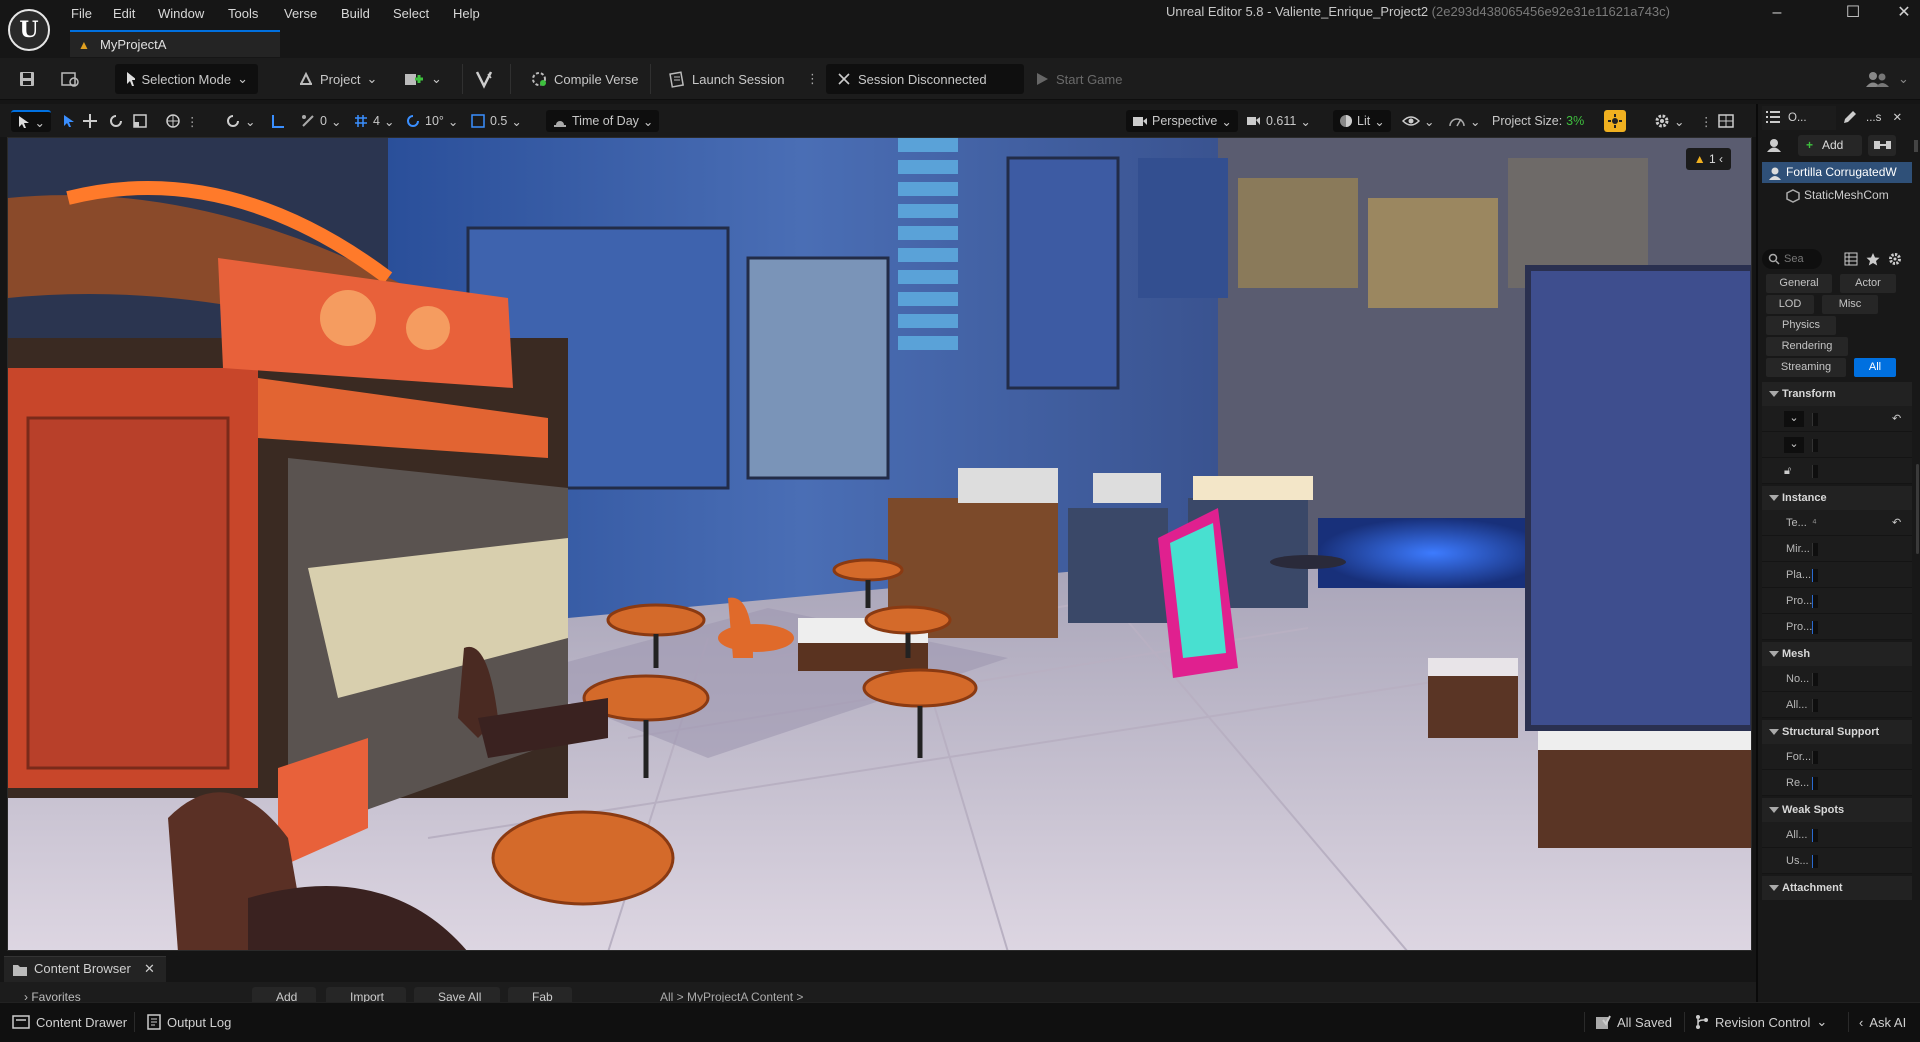  I want to click on revision-control-dropdown: Revision Control ⌄, so click(1755, 1022).